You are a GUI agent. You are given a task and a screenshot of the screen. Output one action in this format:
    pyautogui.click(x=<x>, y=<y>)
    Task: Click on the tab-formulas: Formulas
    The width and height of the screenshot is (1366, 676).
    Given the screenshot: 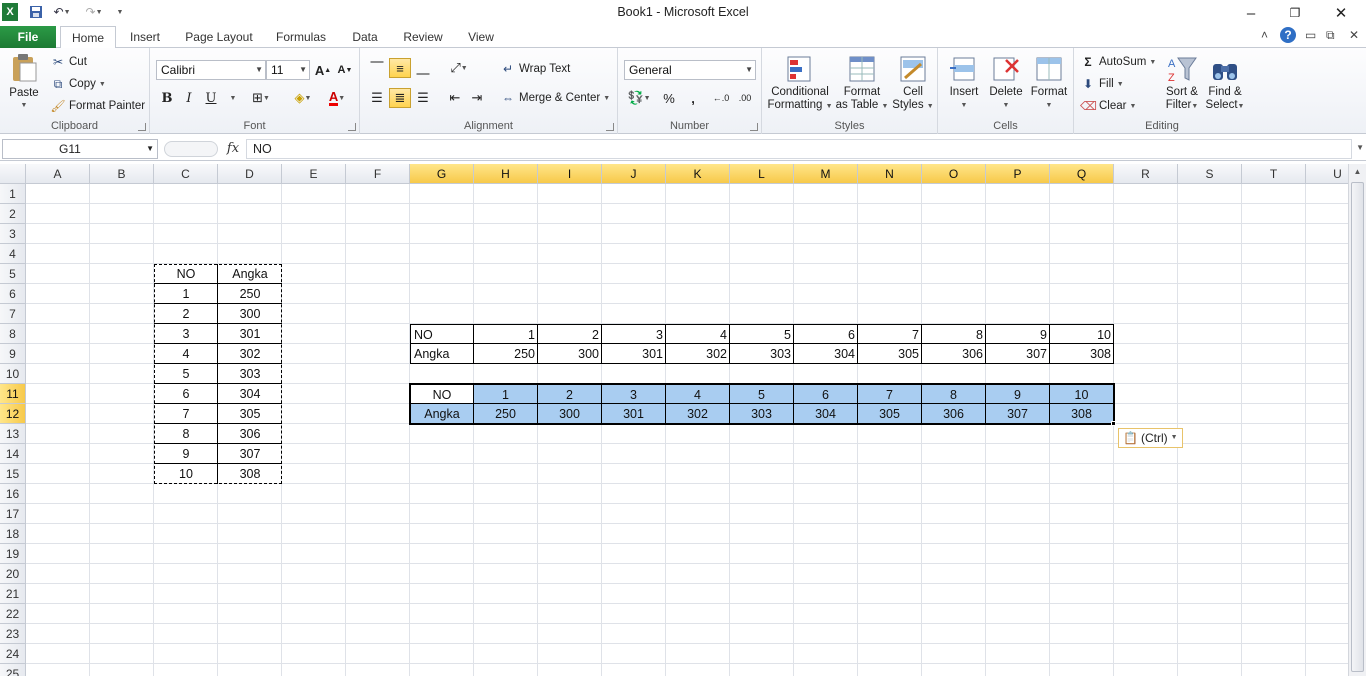 What is the action you would take?
    pyautogui.click(x=301, y=37)
    